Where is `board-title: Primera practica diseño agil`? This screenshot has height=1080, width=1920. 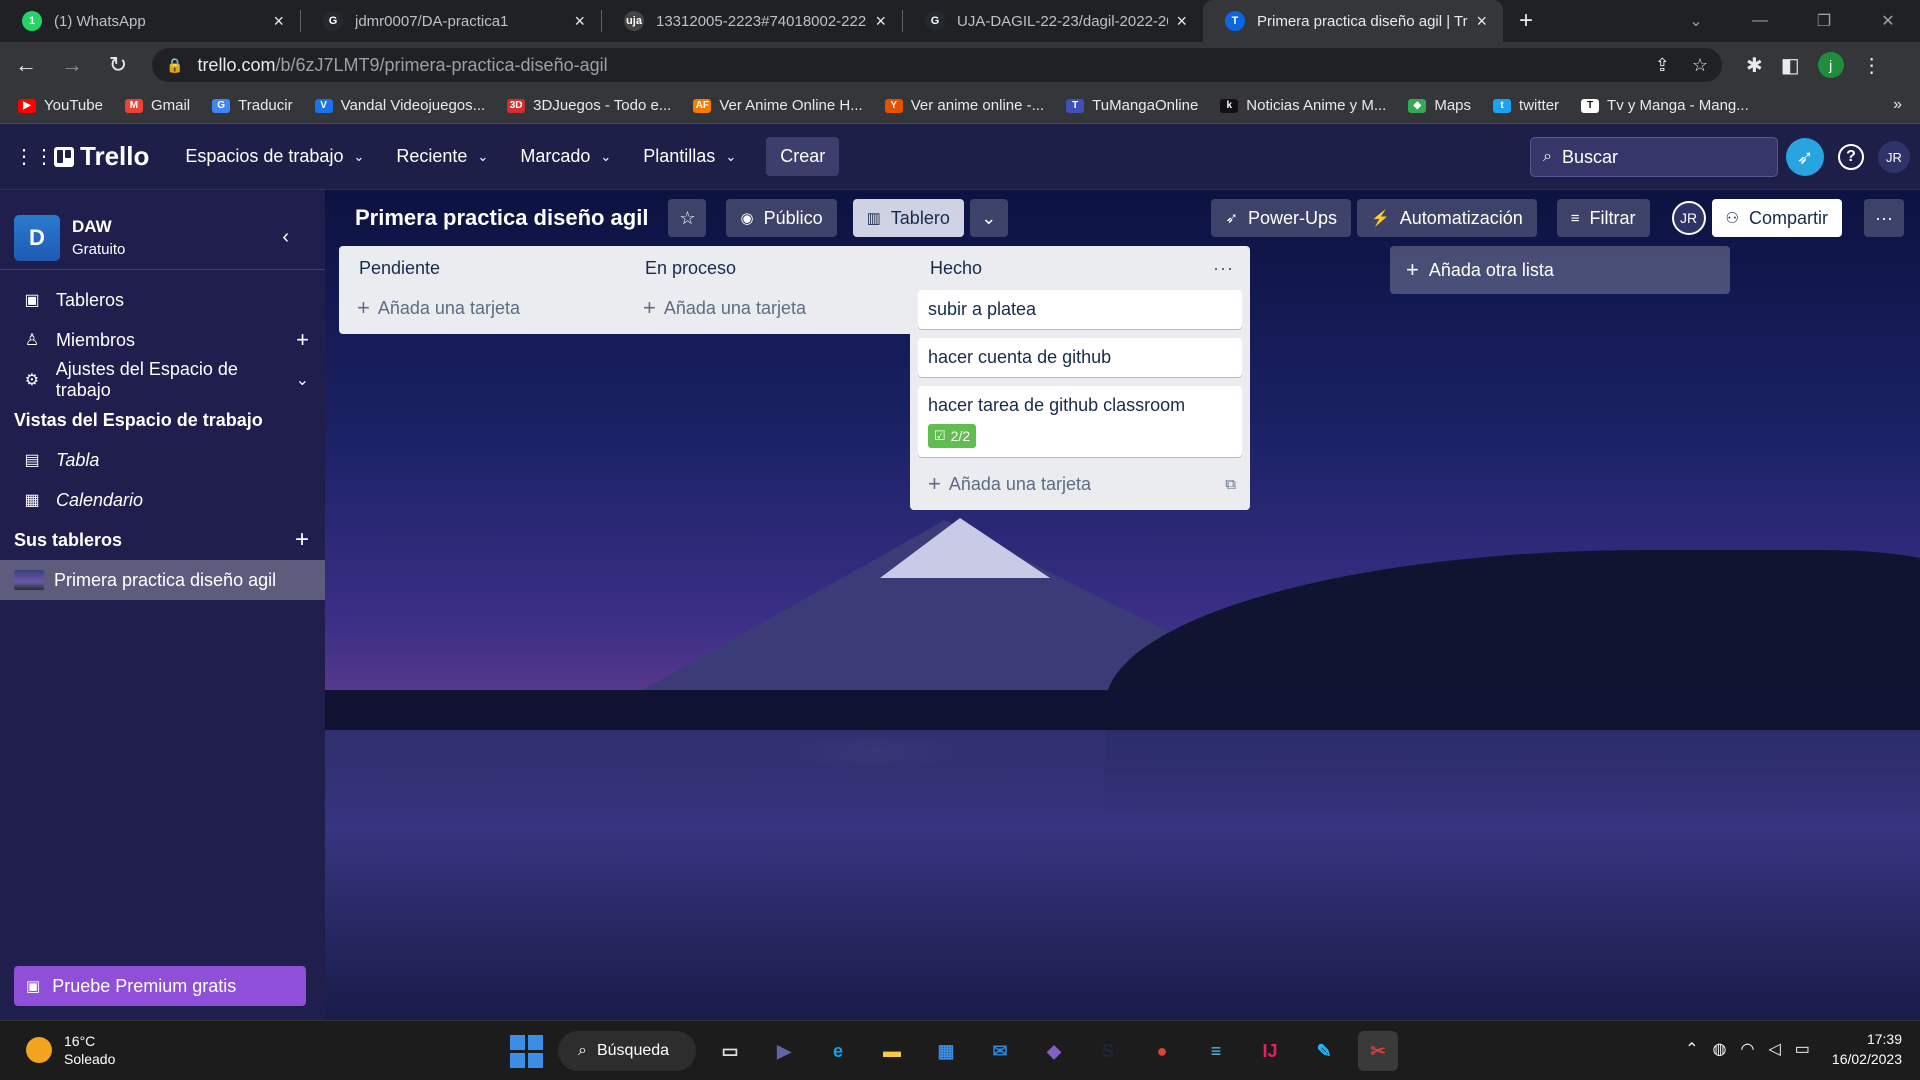 board-title: Primera practica diseño agil is located at coordinates (501, 218).